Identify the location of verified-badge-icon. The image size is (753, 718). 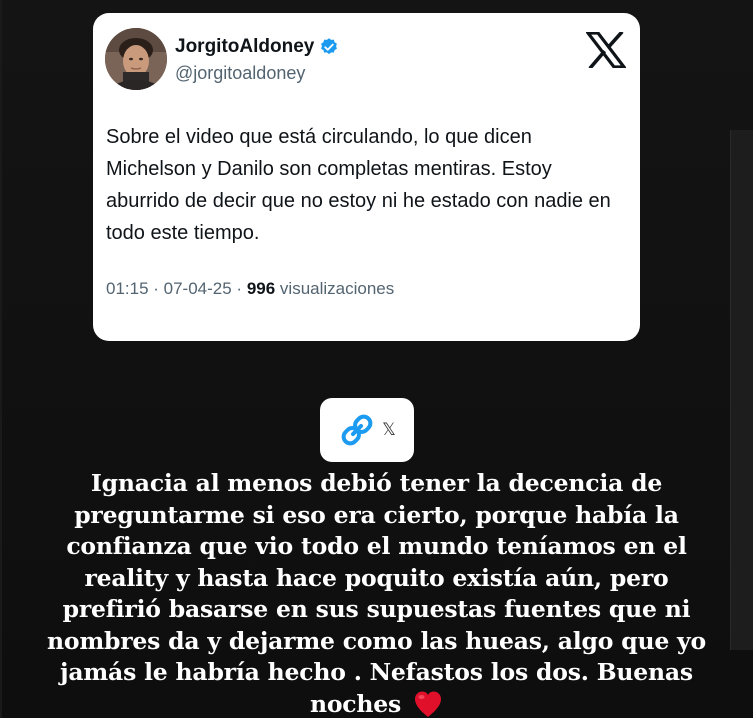
(329, 47).